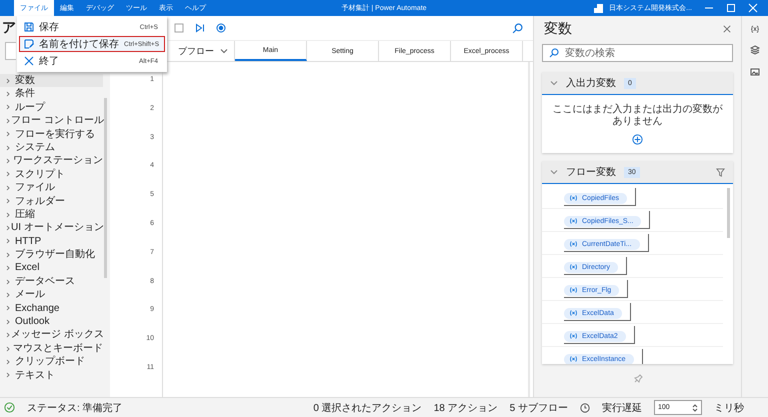  I want to click on panel-title: 変数, so click(558, 29).